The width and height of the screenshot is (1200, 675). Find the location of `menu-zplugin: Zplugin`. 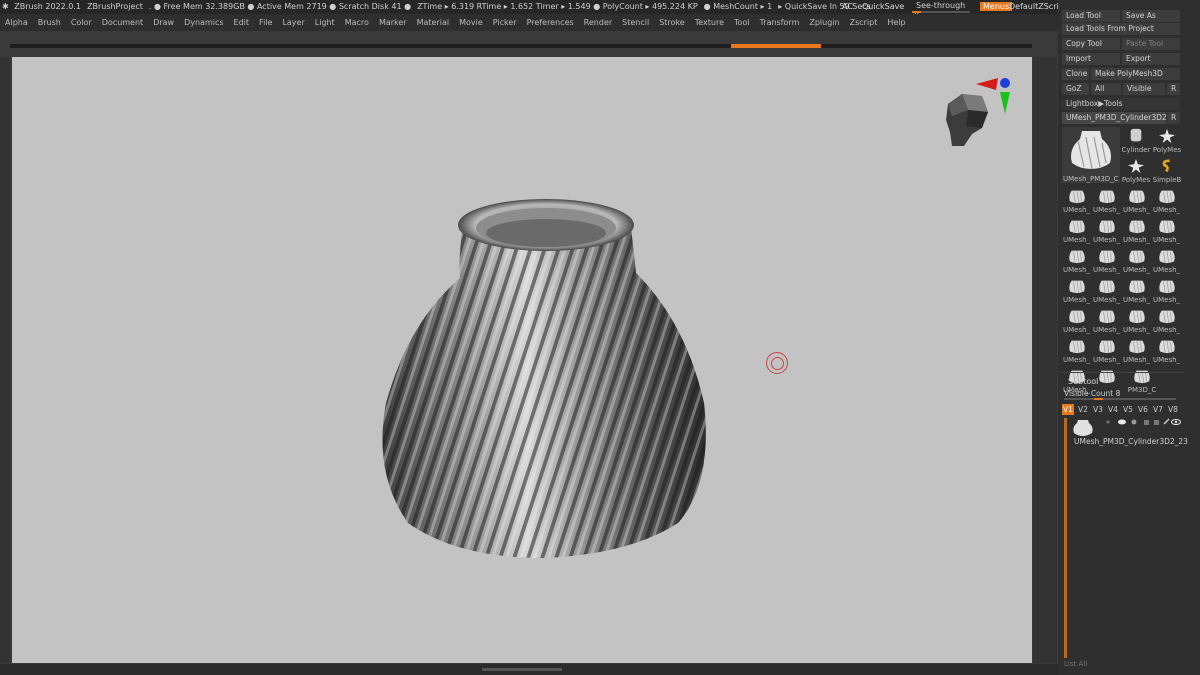

menu-zplugin: Zplugin is located at coordinates (824, 22).